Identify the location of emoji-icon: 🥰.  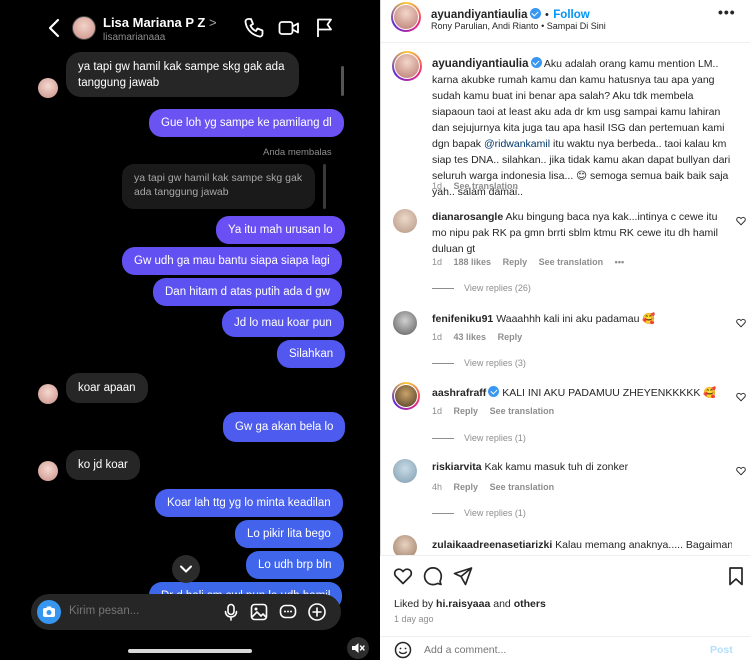
(649, 319).